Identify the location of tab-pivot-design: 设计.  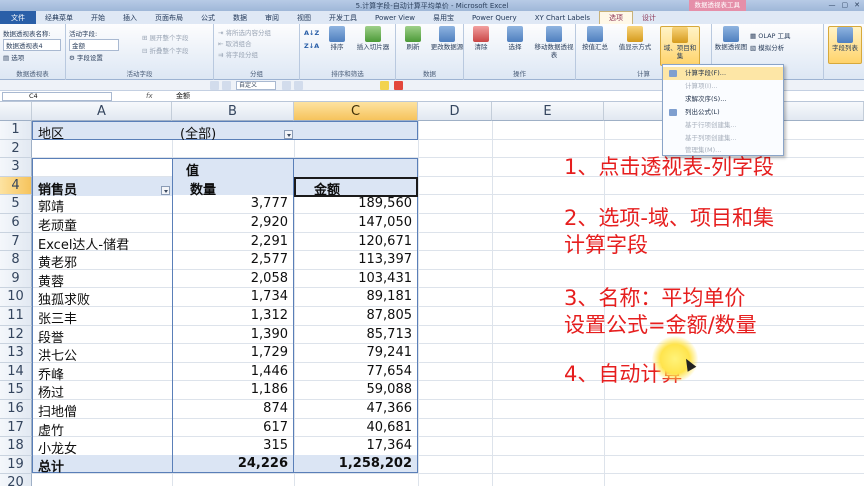
(649, 17).